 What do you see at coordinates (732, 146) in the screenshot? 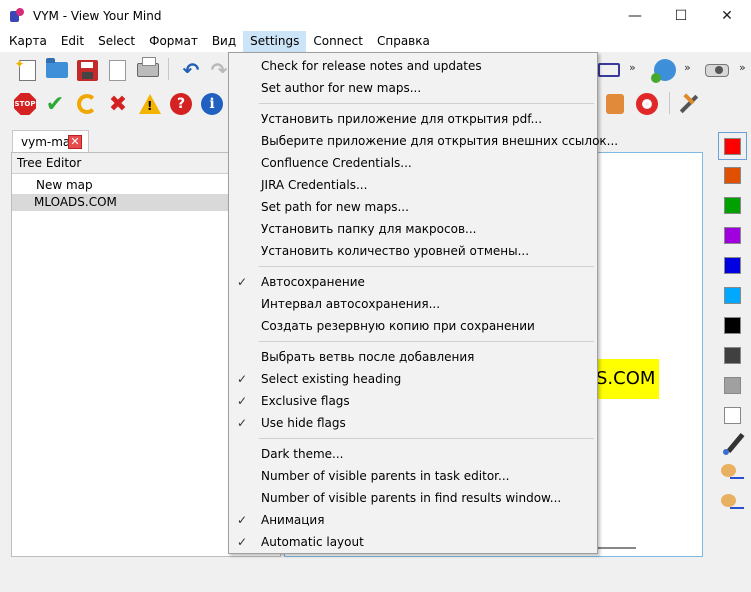
I see `color-swatch-red` at bounding box center [732, 146].